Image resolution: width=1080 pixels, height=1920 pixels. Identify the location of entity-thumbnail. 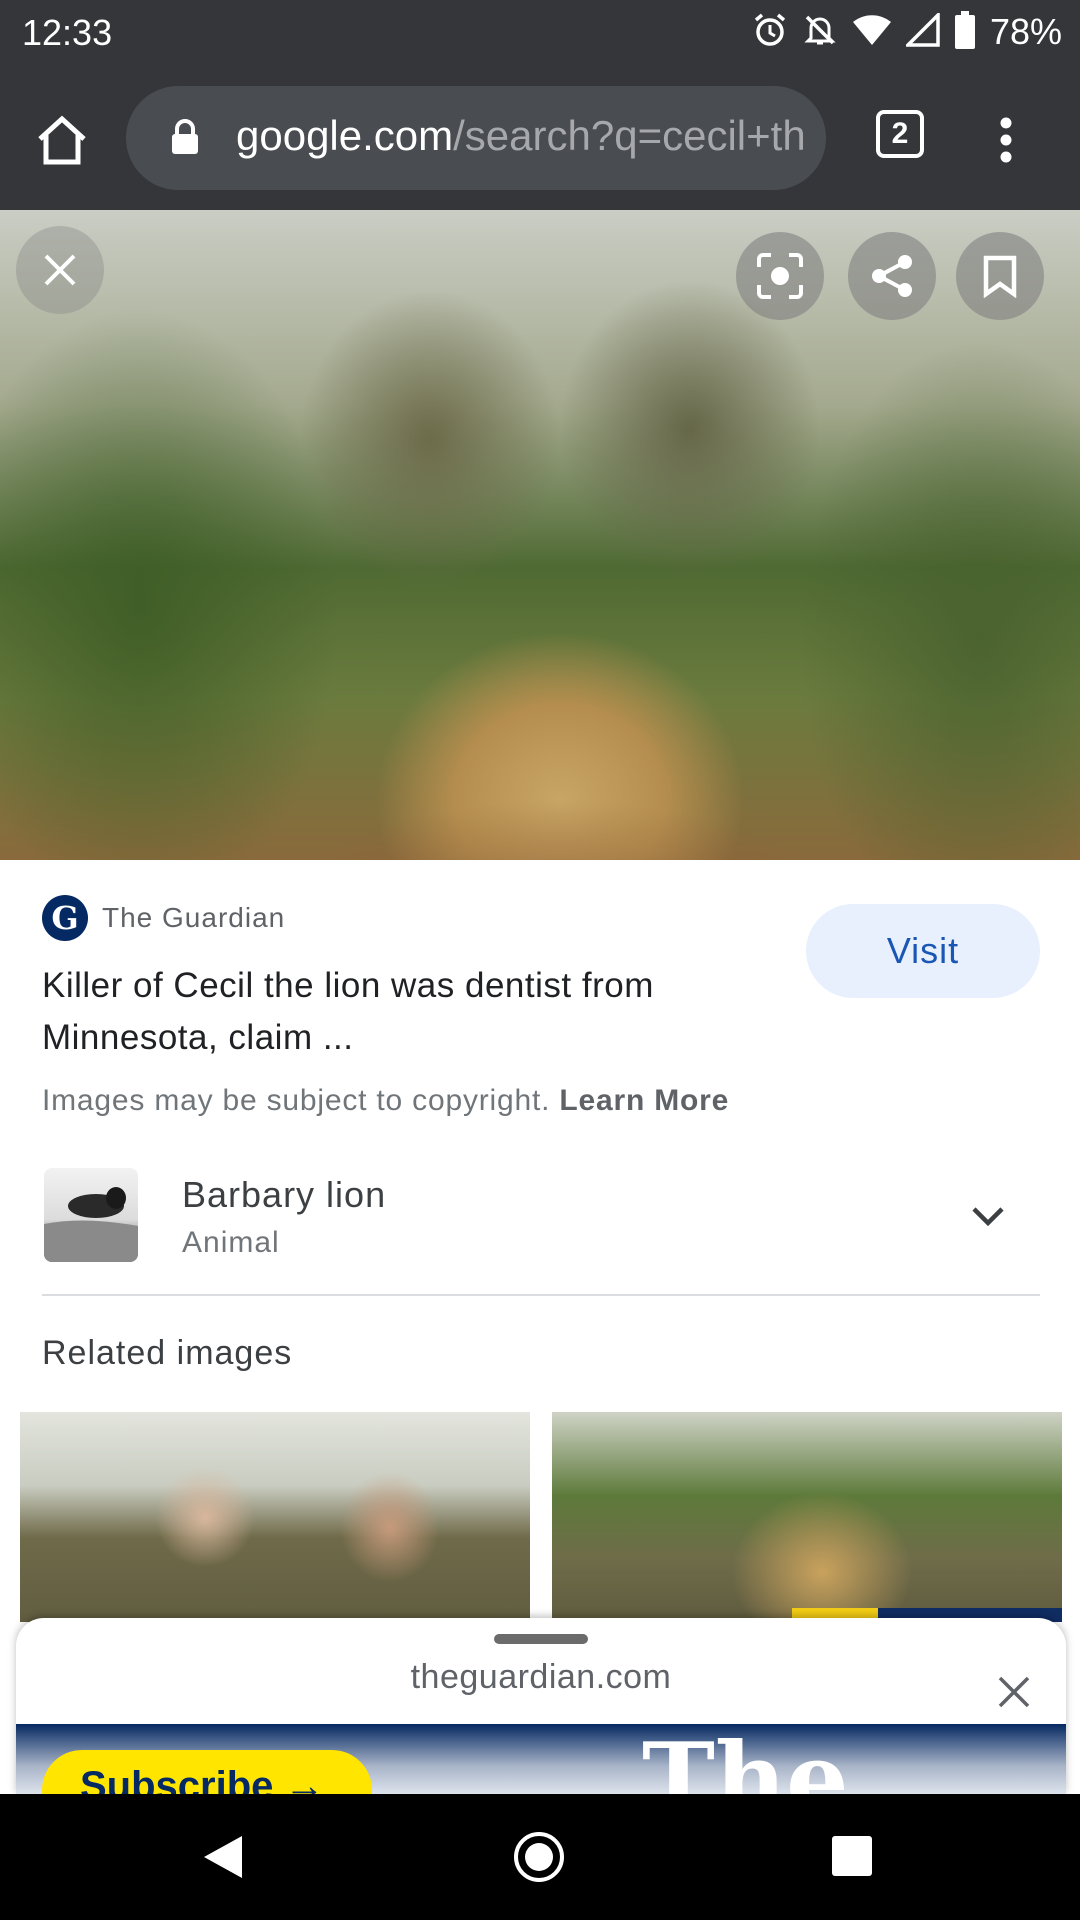
(91, 1215).